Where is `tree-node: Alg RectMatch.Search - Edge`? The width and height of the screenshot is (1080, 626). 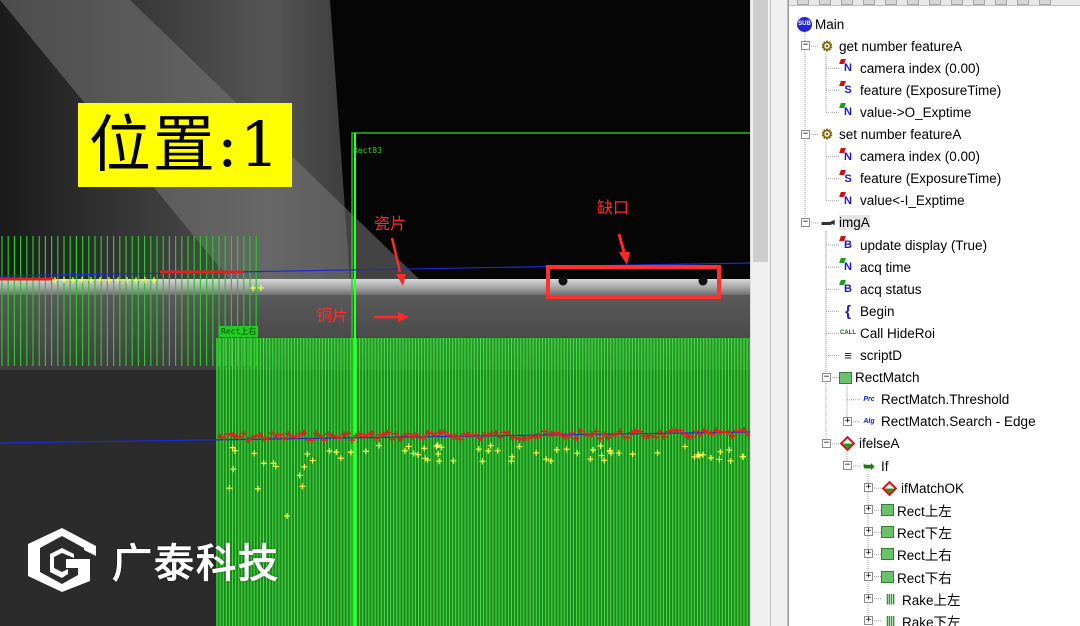 tree-node: Alg RectMatch.Search - Edge is located at coordinates (948, 422).